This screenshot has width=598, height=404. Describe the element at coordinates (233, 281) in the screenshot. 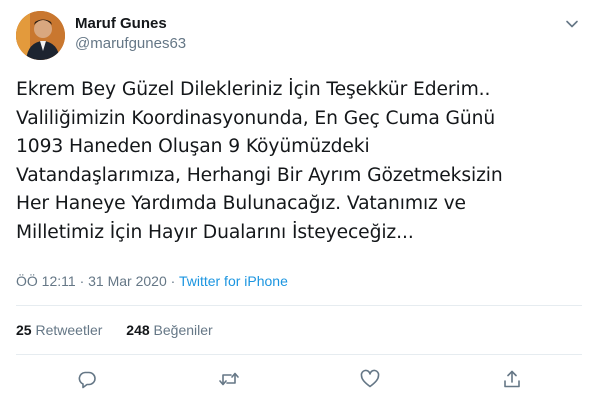

I see `tweet-source-link: Twitter for iPhone` at that location.